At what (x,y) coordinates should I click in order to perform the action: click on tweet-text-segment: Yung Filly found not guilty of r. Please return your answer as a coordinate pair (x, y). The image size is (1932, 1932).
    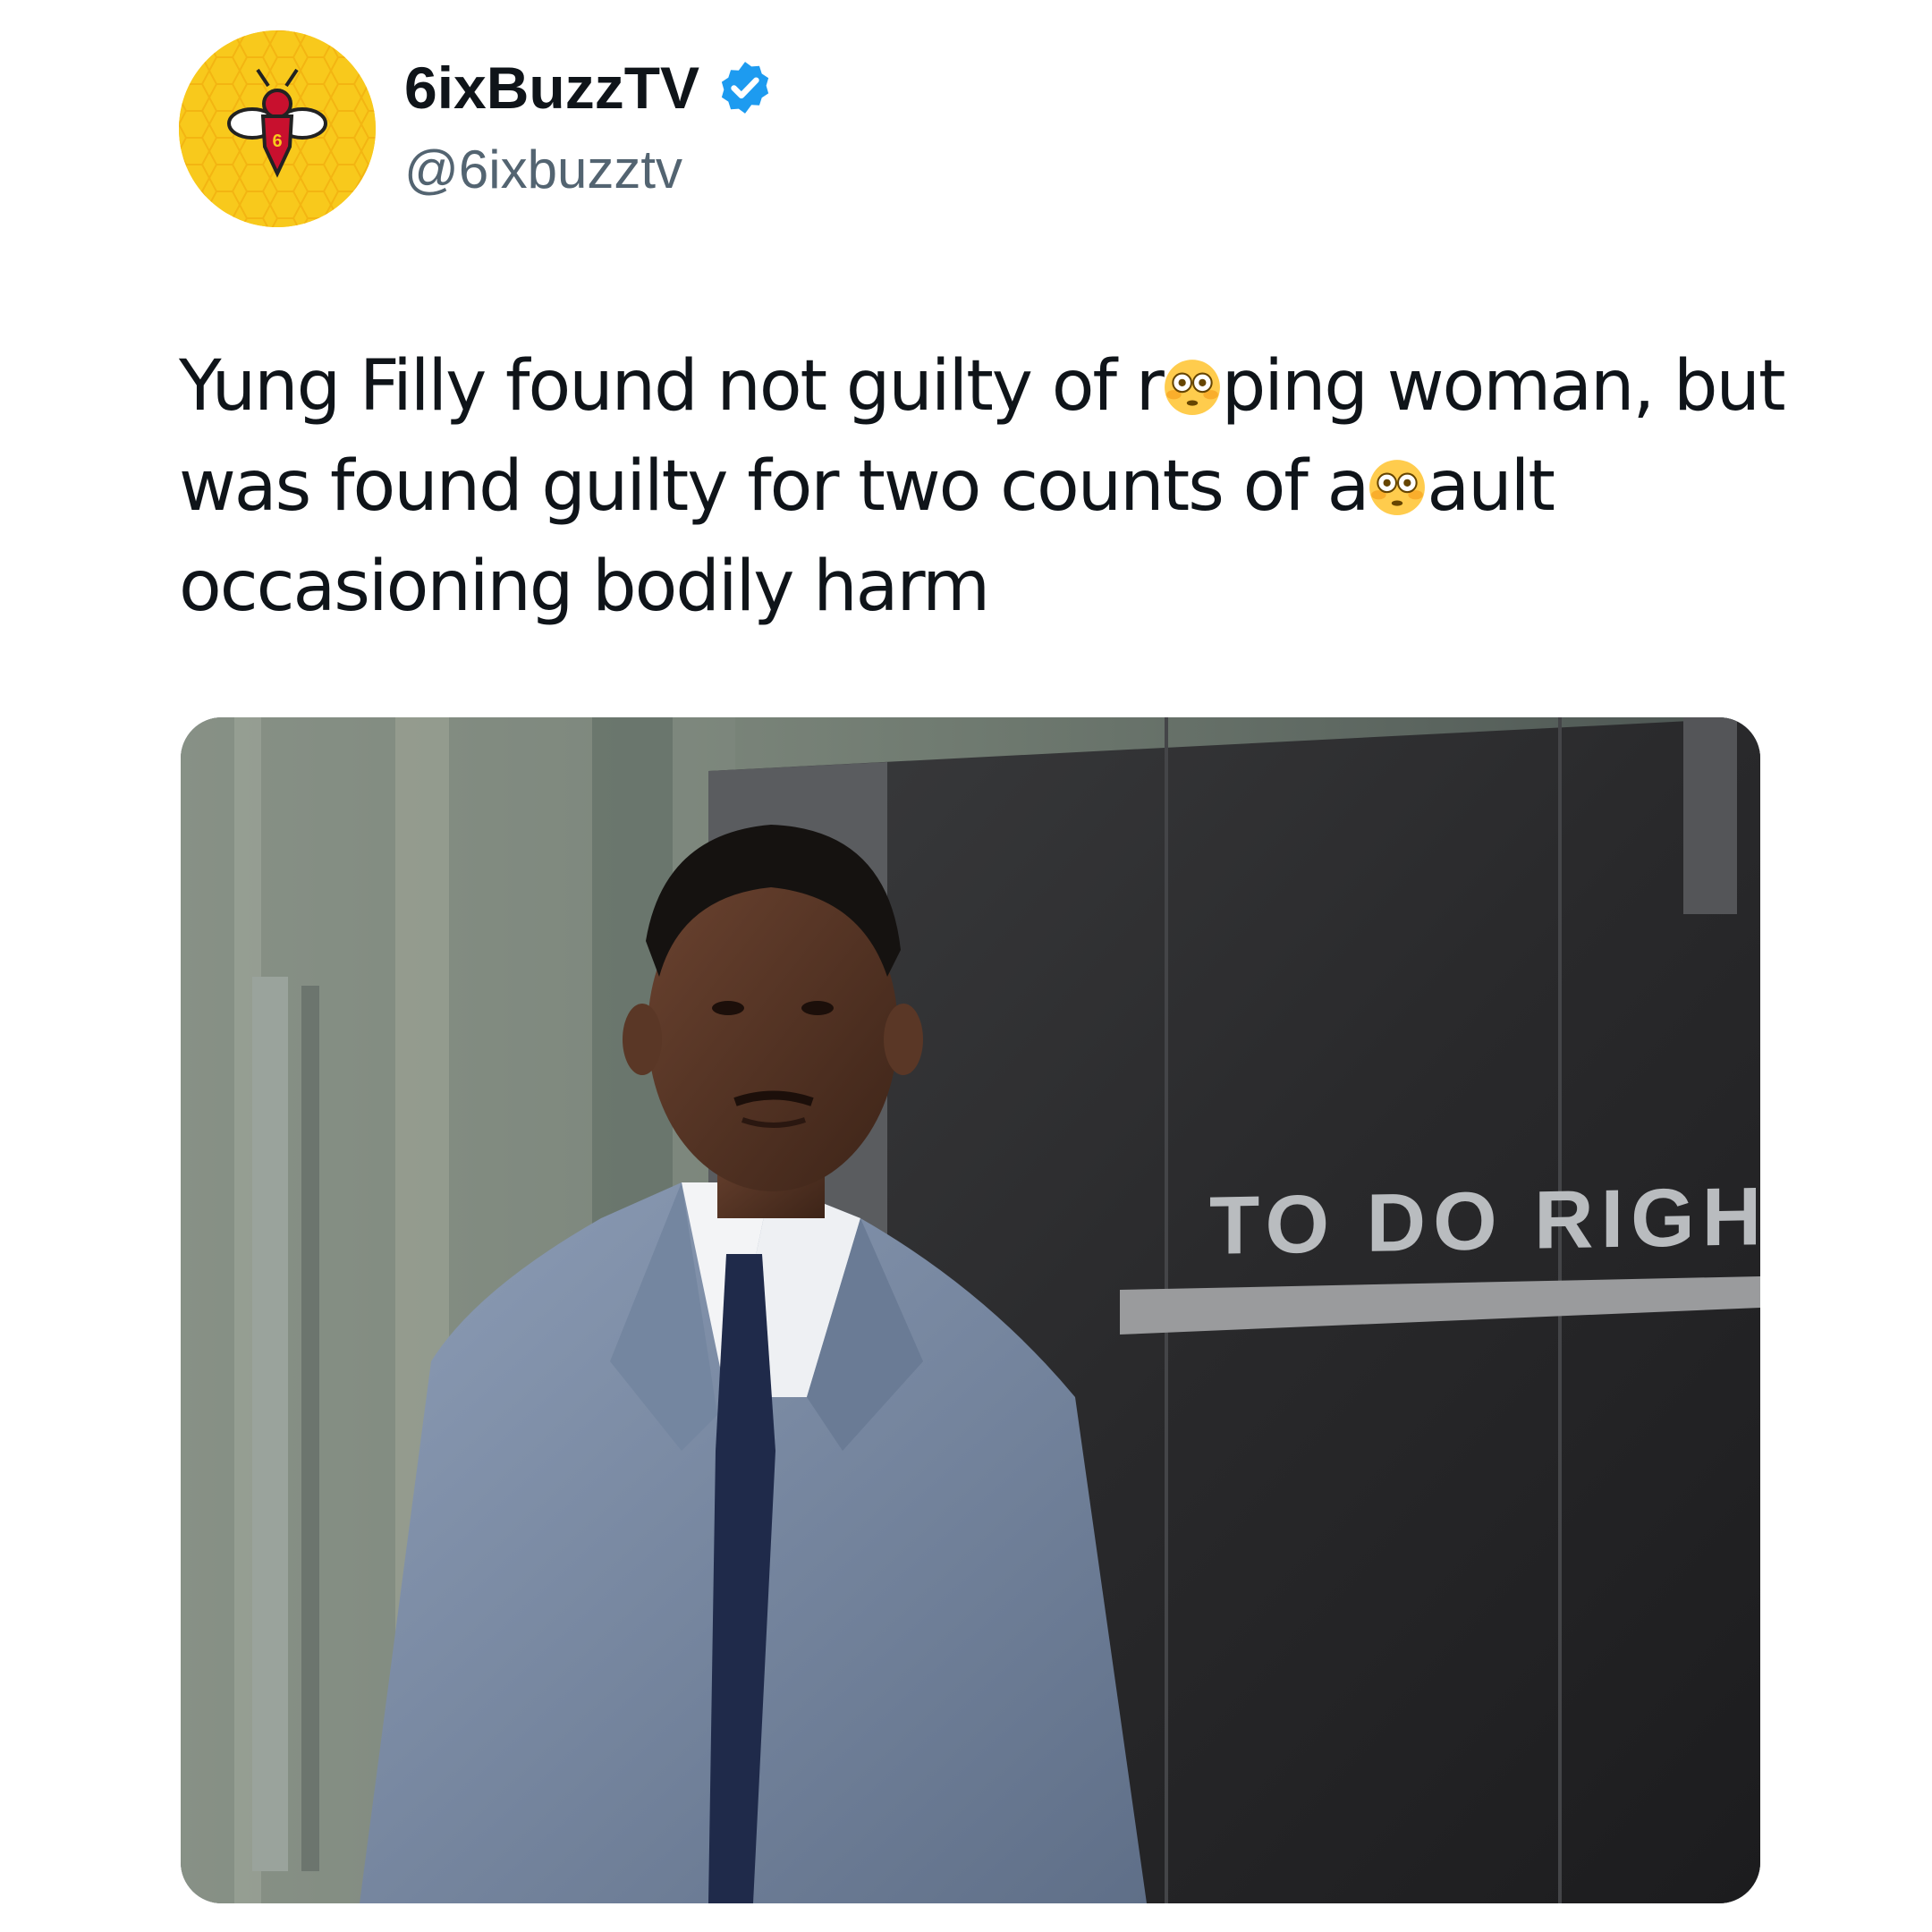
    Looking at the image, I should click on (672, 386).